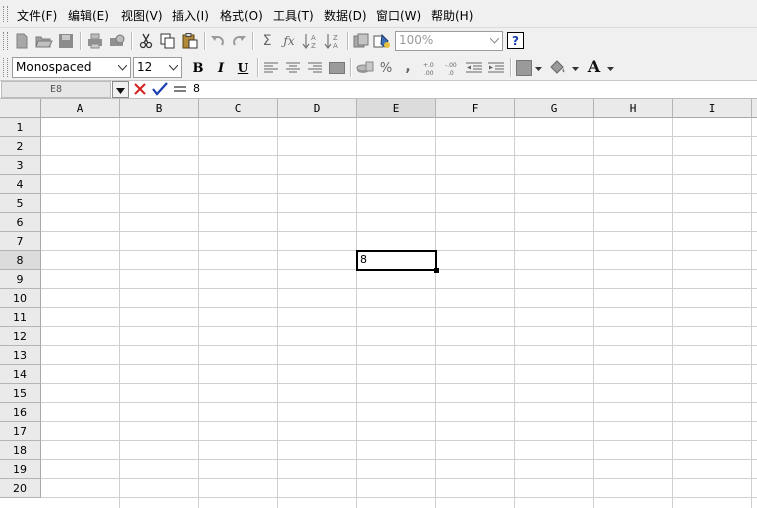  I want to click on chart-icon, so click(361, 41).